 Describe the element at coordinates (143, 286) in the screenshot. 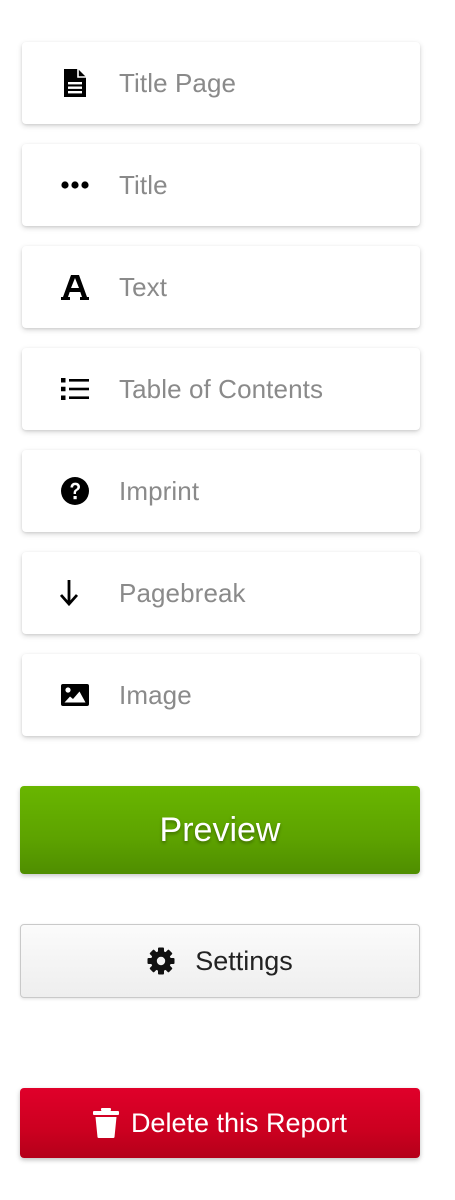

I see `element-item-label: Text` at that location.